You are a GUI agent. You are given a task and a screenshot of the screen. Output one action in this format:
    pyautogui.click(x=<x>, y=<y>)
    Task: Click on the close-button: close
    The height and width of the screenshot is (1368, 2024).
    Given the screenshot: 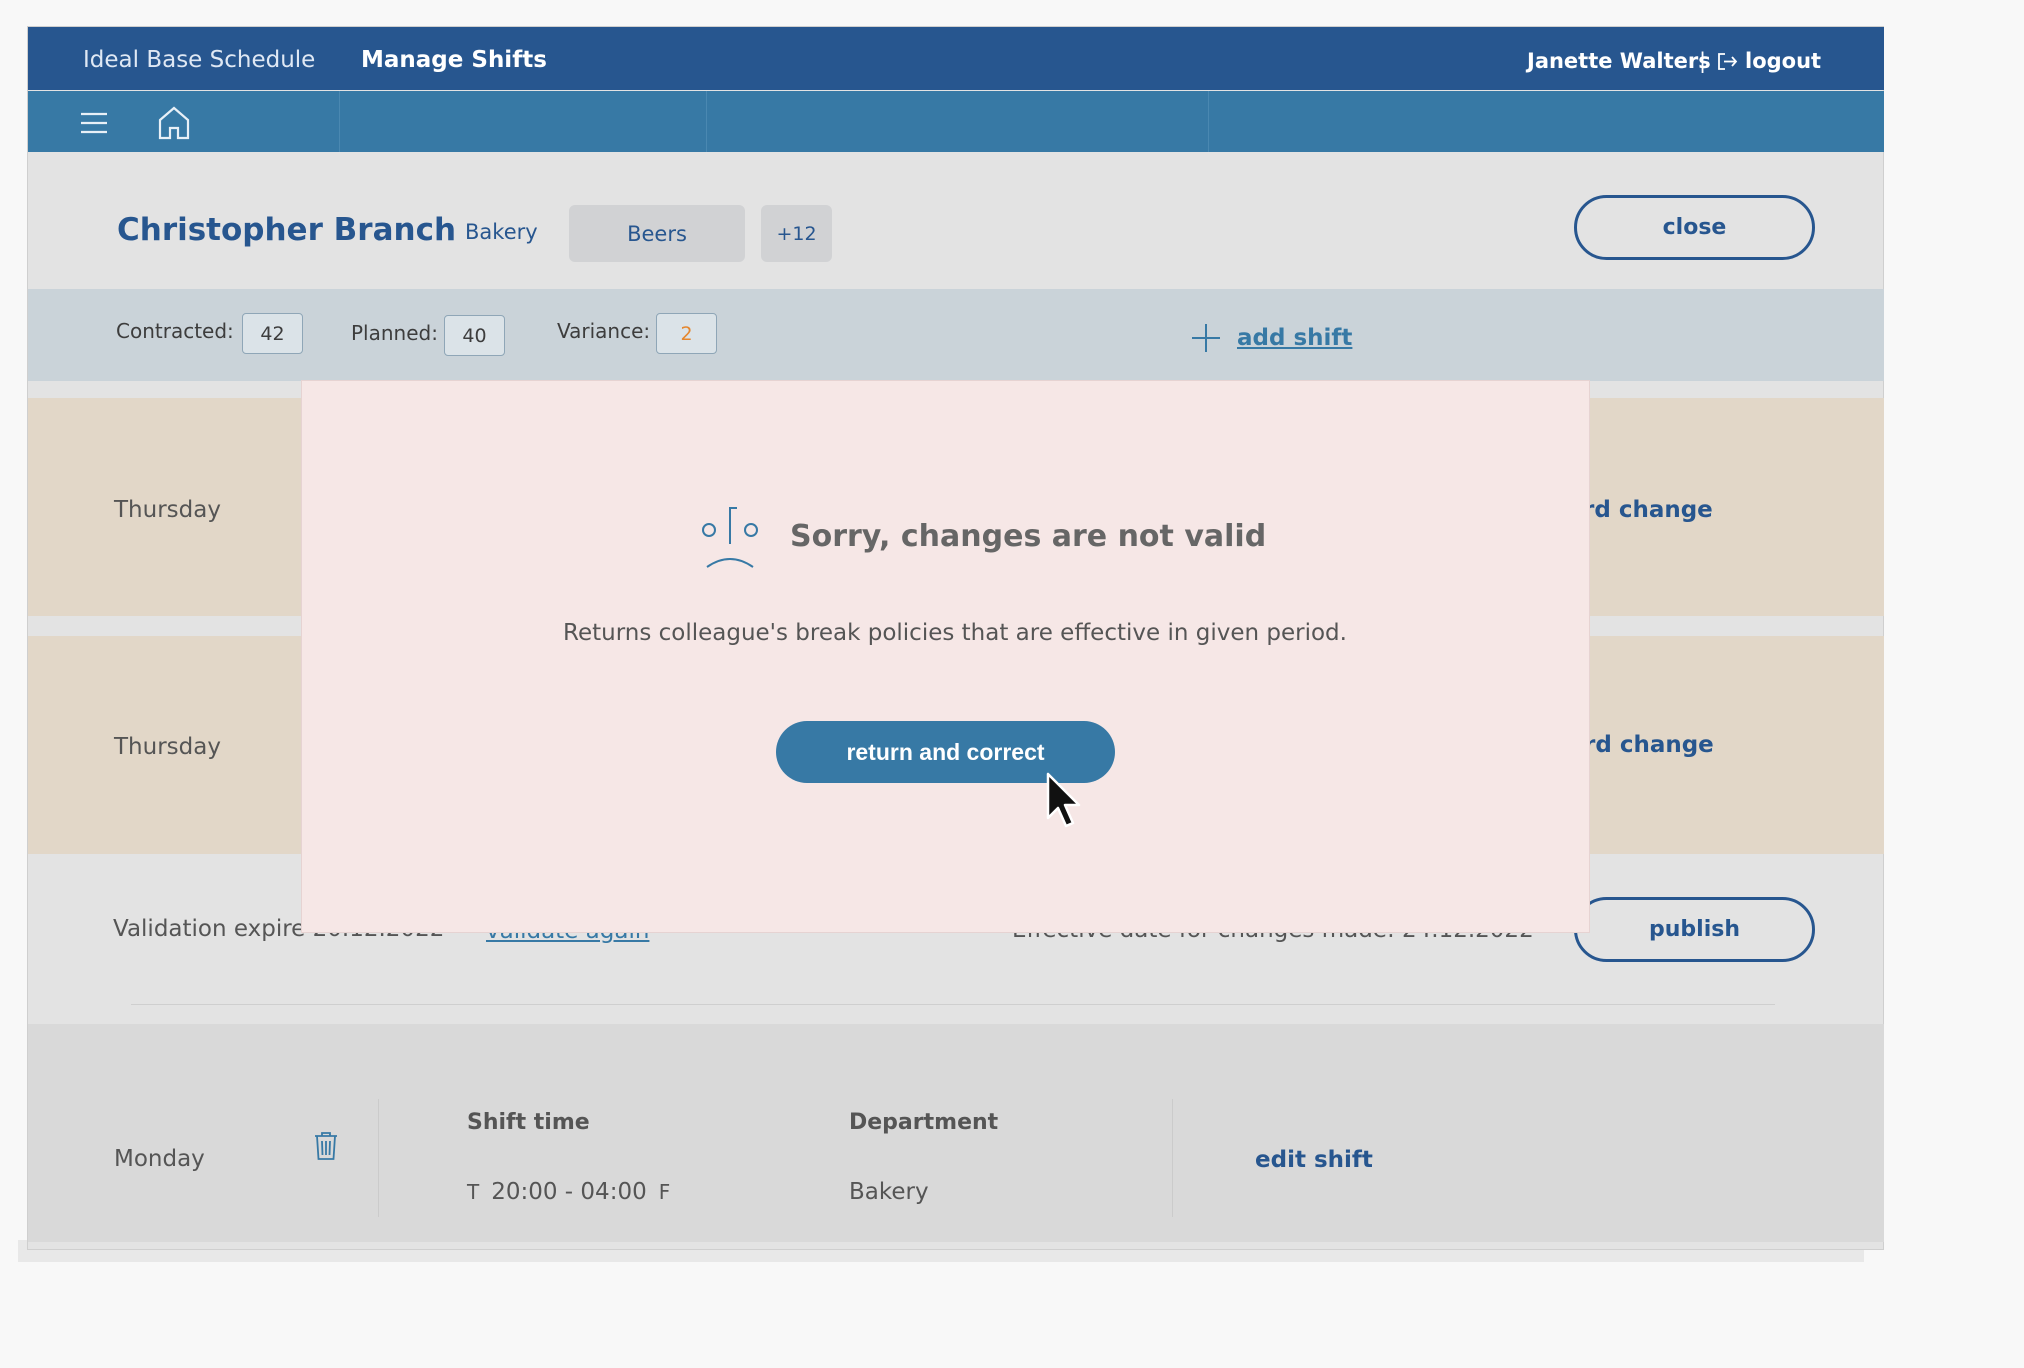 What is the action you would take?
    pyautogui.click(x=1694, y=227)
    